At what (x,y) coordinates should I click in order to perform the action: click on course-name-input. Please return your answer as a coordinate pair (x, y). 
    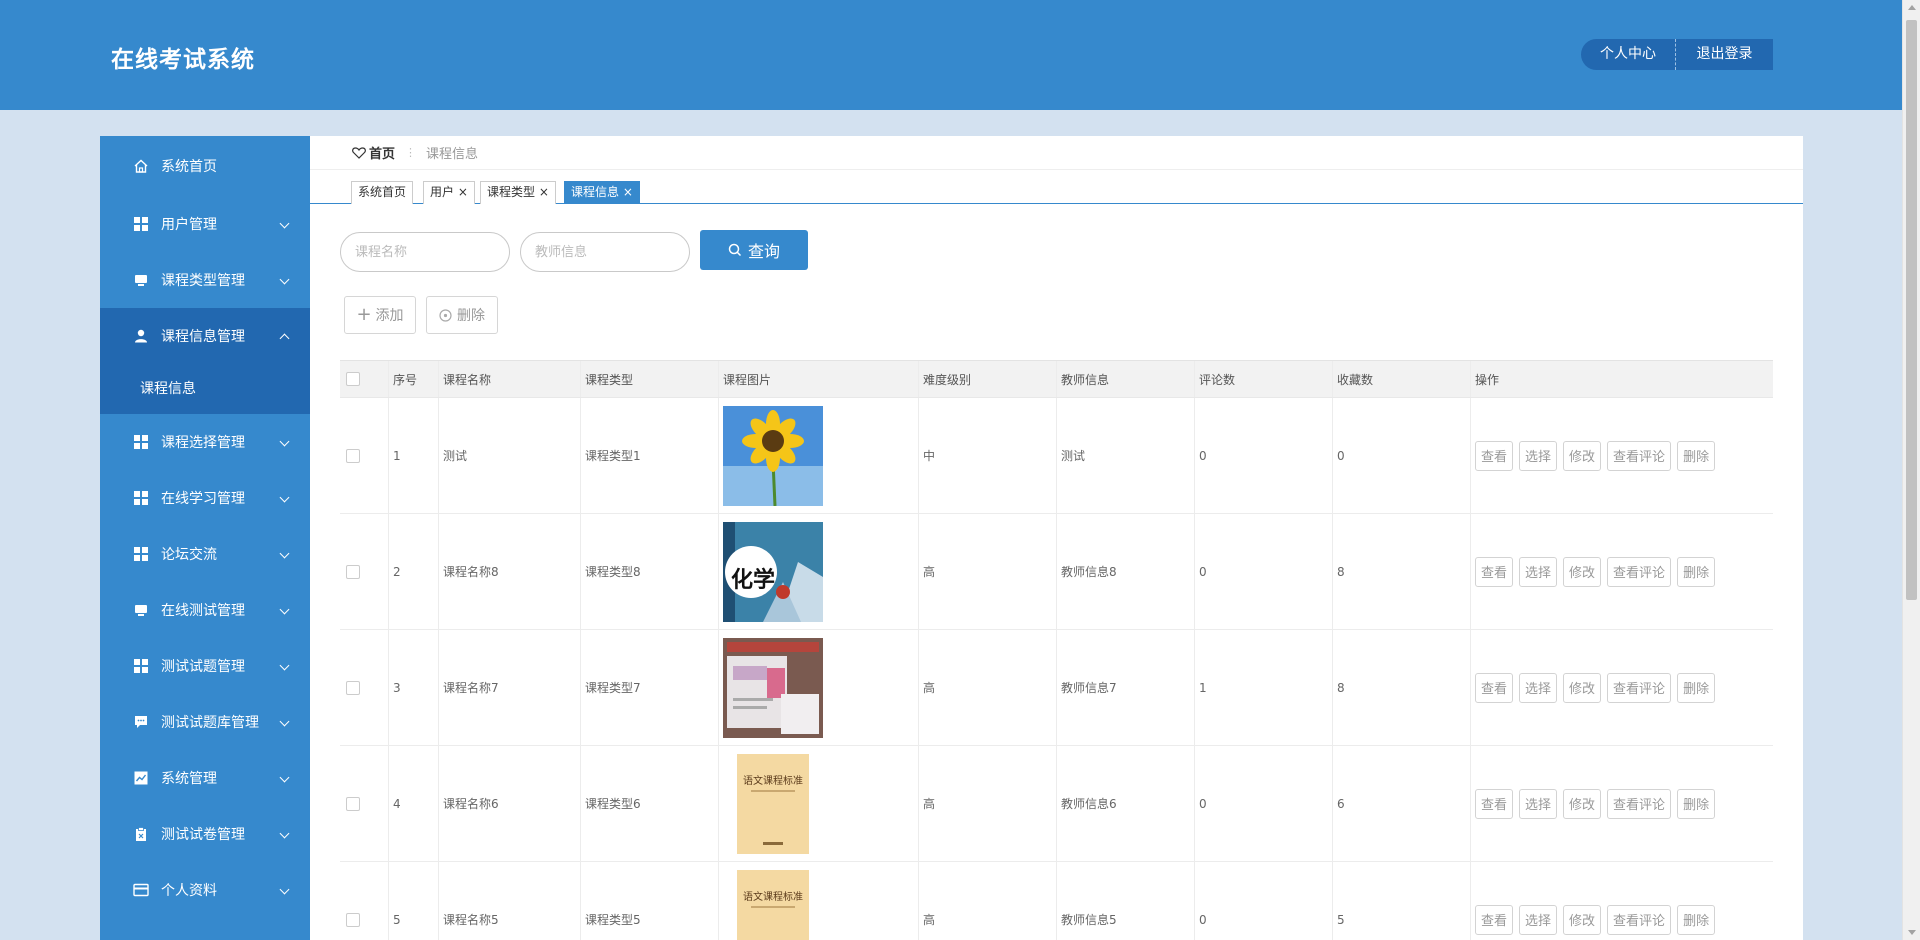
    Looking at the image, I should click on (425, 252).